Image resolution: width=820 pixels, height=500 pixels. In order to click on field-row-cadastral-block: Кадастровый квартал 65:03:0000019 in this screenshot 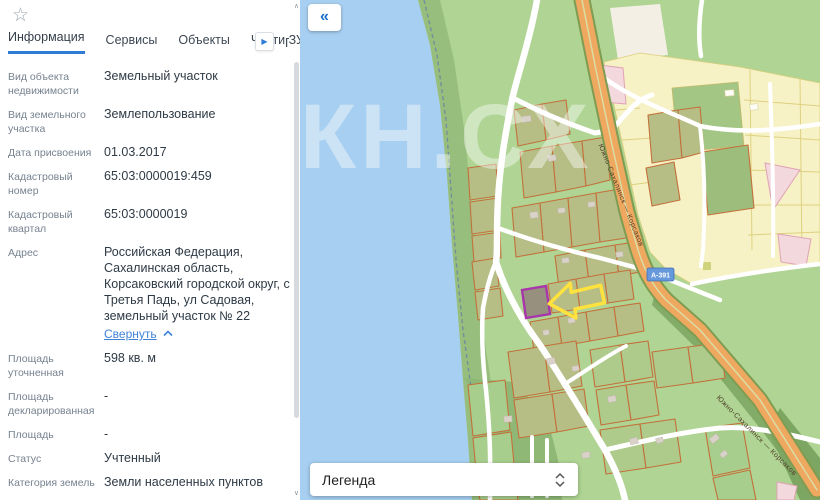, I will do `click(150, 221)`.